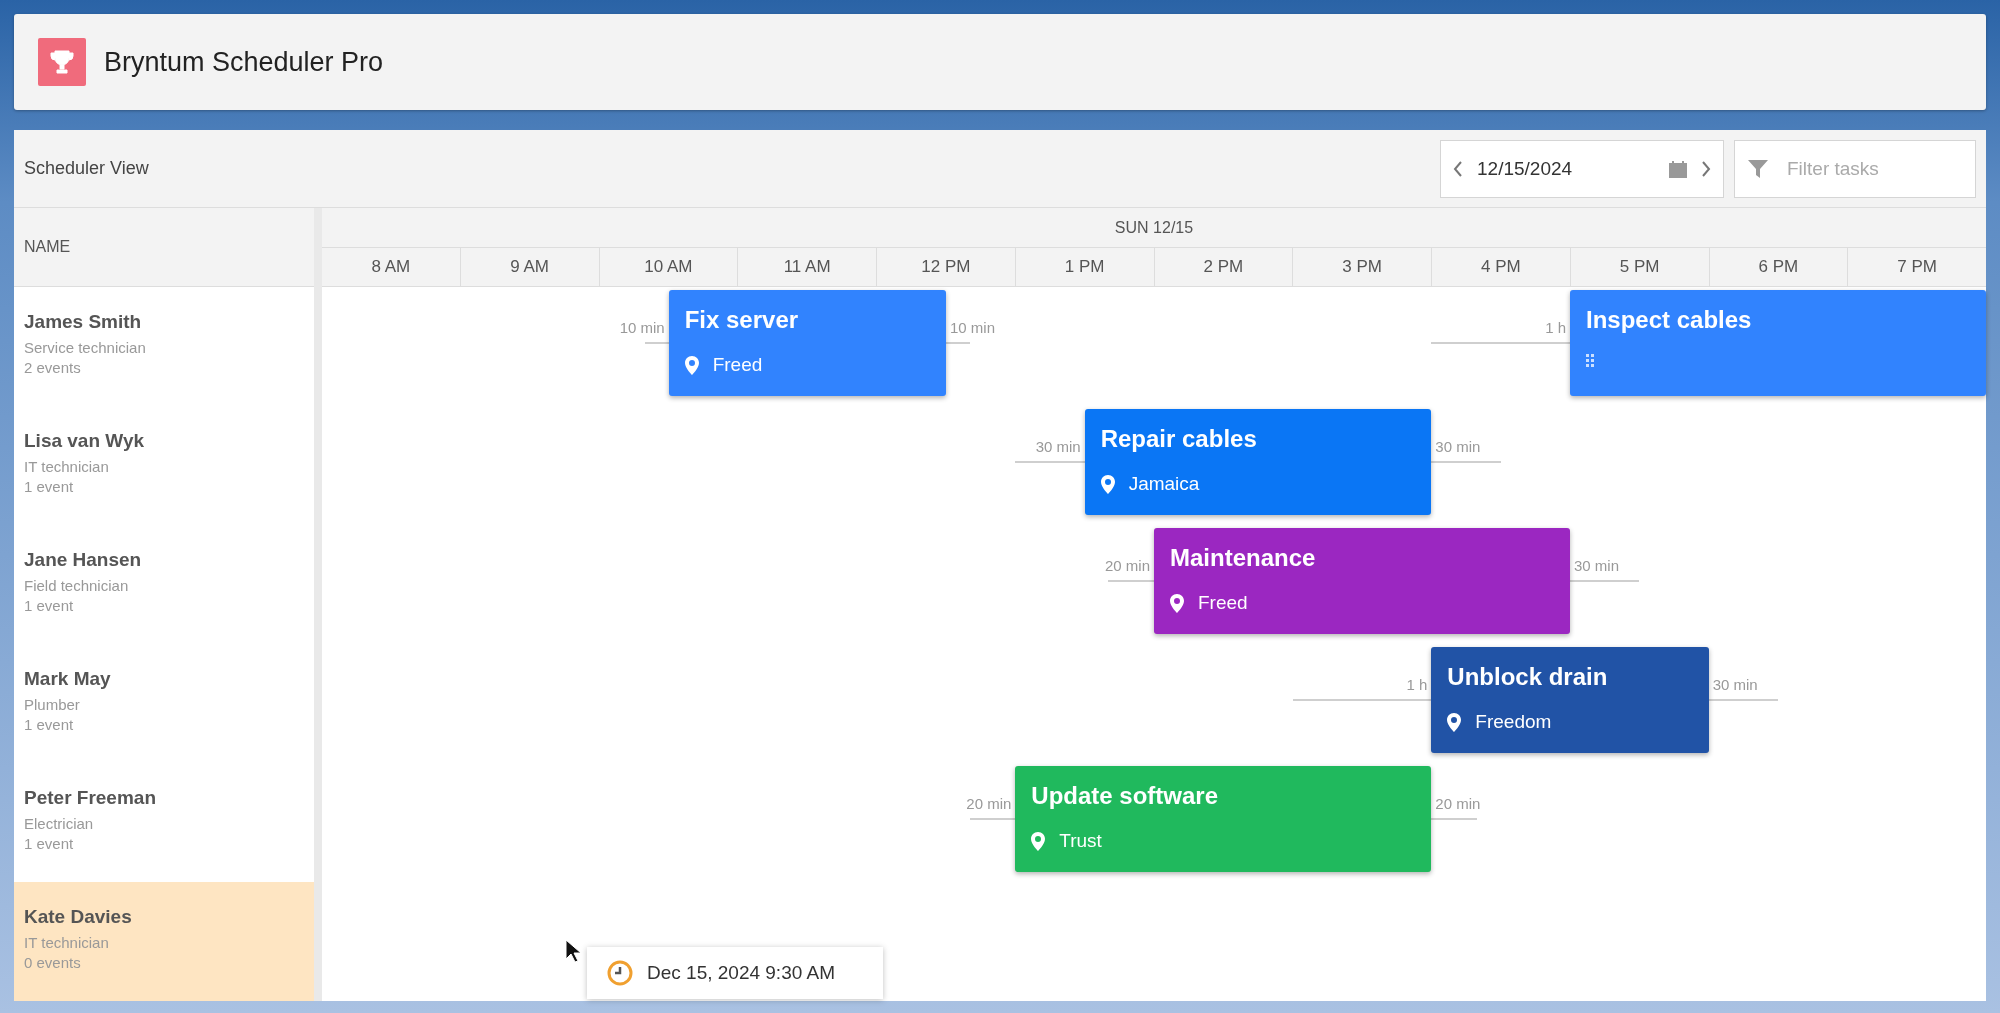 The height and width of the screenshot is (1013, 2000). Describe the element at coordinates (1678, 168) in the screenshot. I see `calendar-icon` at that location.